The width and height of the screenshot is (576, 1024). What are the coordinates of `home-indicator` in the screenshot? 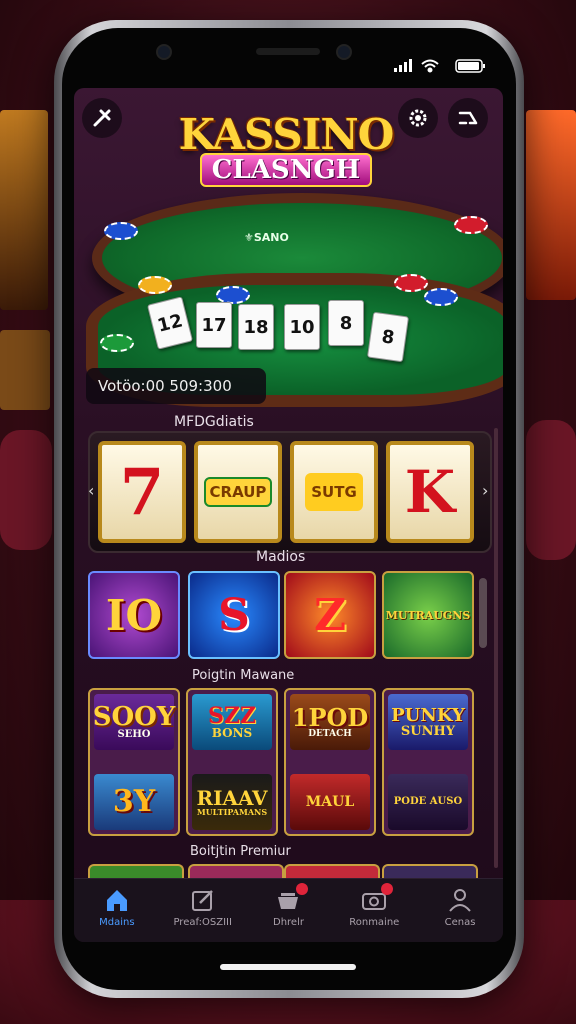 It's located at (288, 967).